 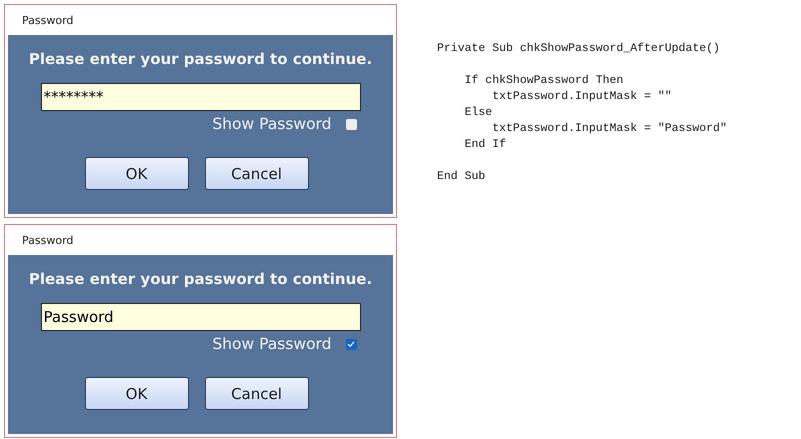 What do you see at coordinates (461, 177) in the screenshot?
I see `code-line: End Sub` at bounding box center [461, 177].